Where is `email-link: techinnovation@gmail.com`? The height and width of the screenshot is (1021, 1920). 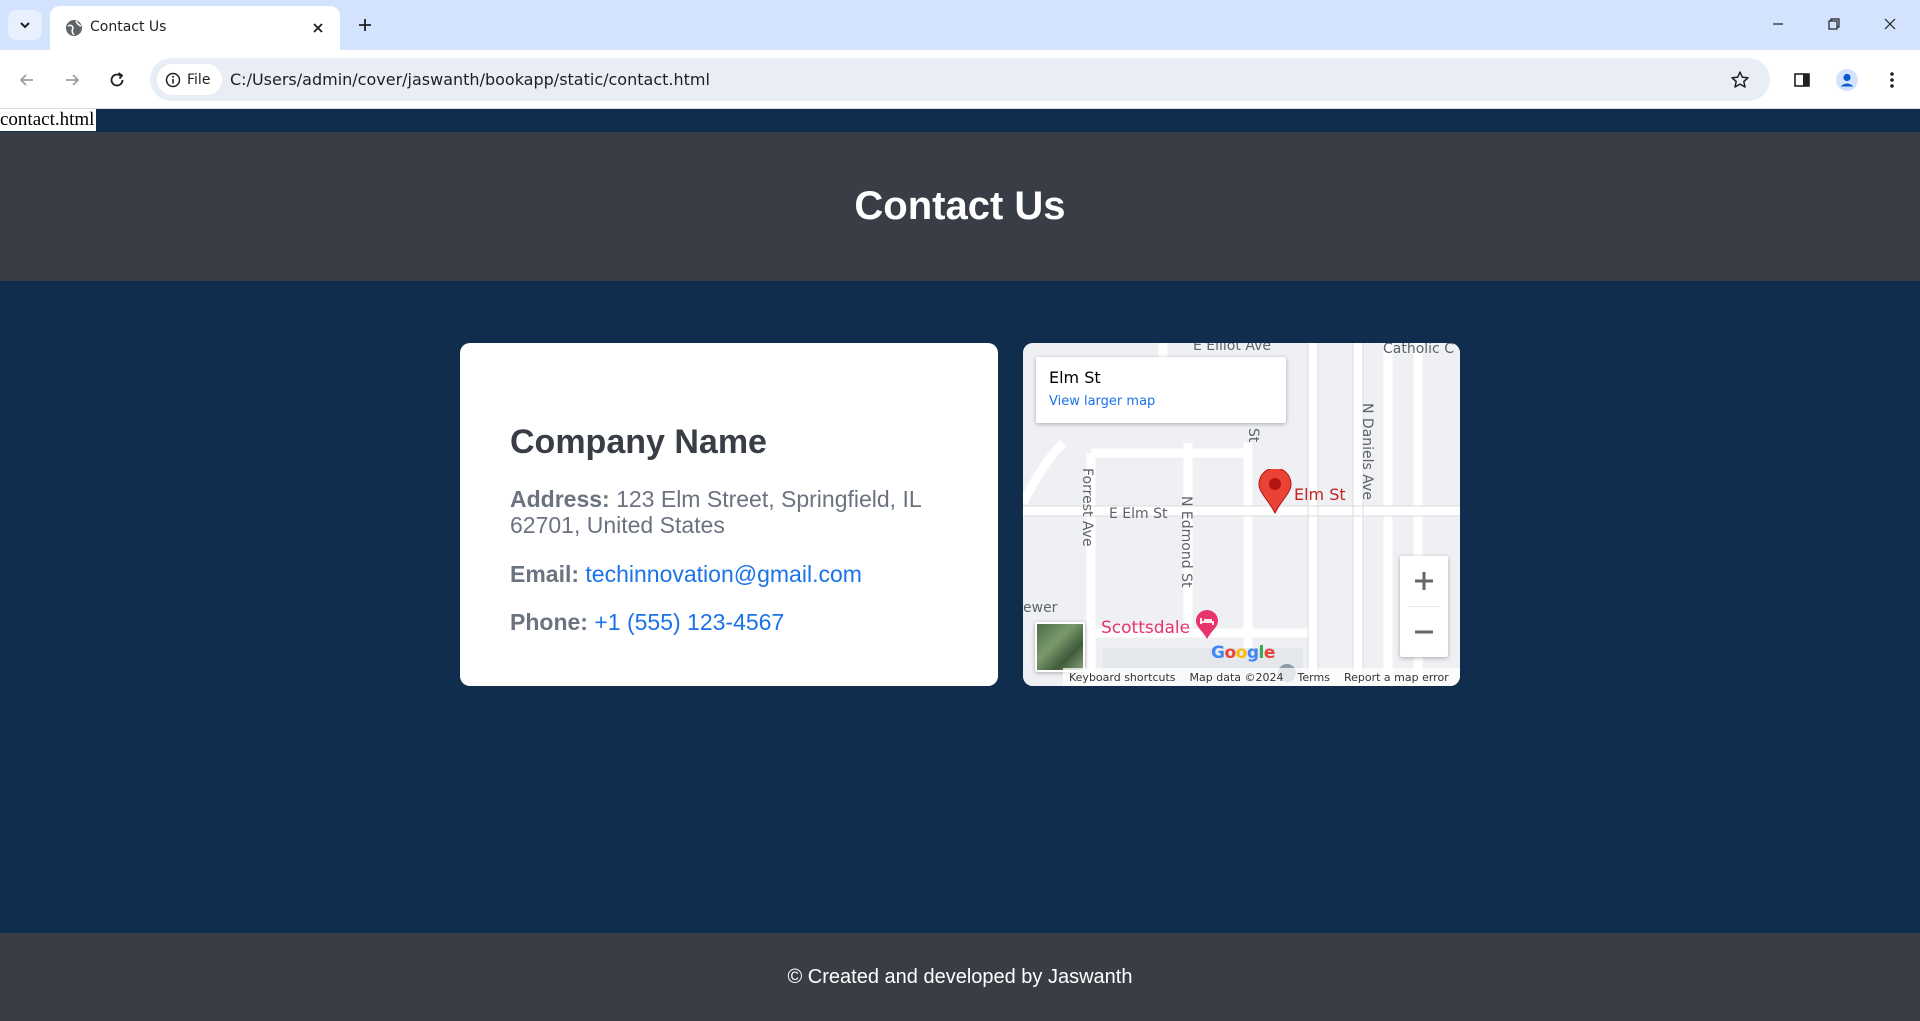
email-link: techinnovation@gmail.com is located at coordinates (723, 574).